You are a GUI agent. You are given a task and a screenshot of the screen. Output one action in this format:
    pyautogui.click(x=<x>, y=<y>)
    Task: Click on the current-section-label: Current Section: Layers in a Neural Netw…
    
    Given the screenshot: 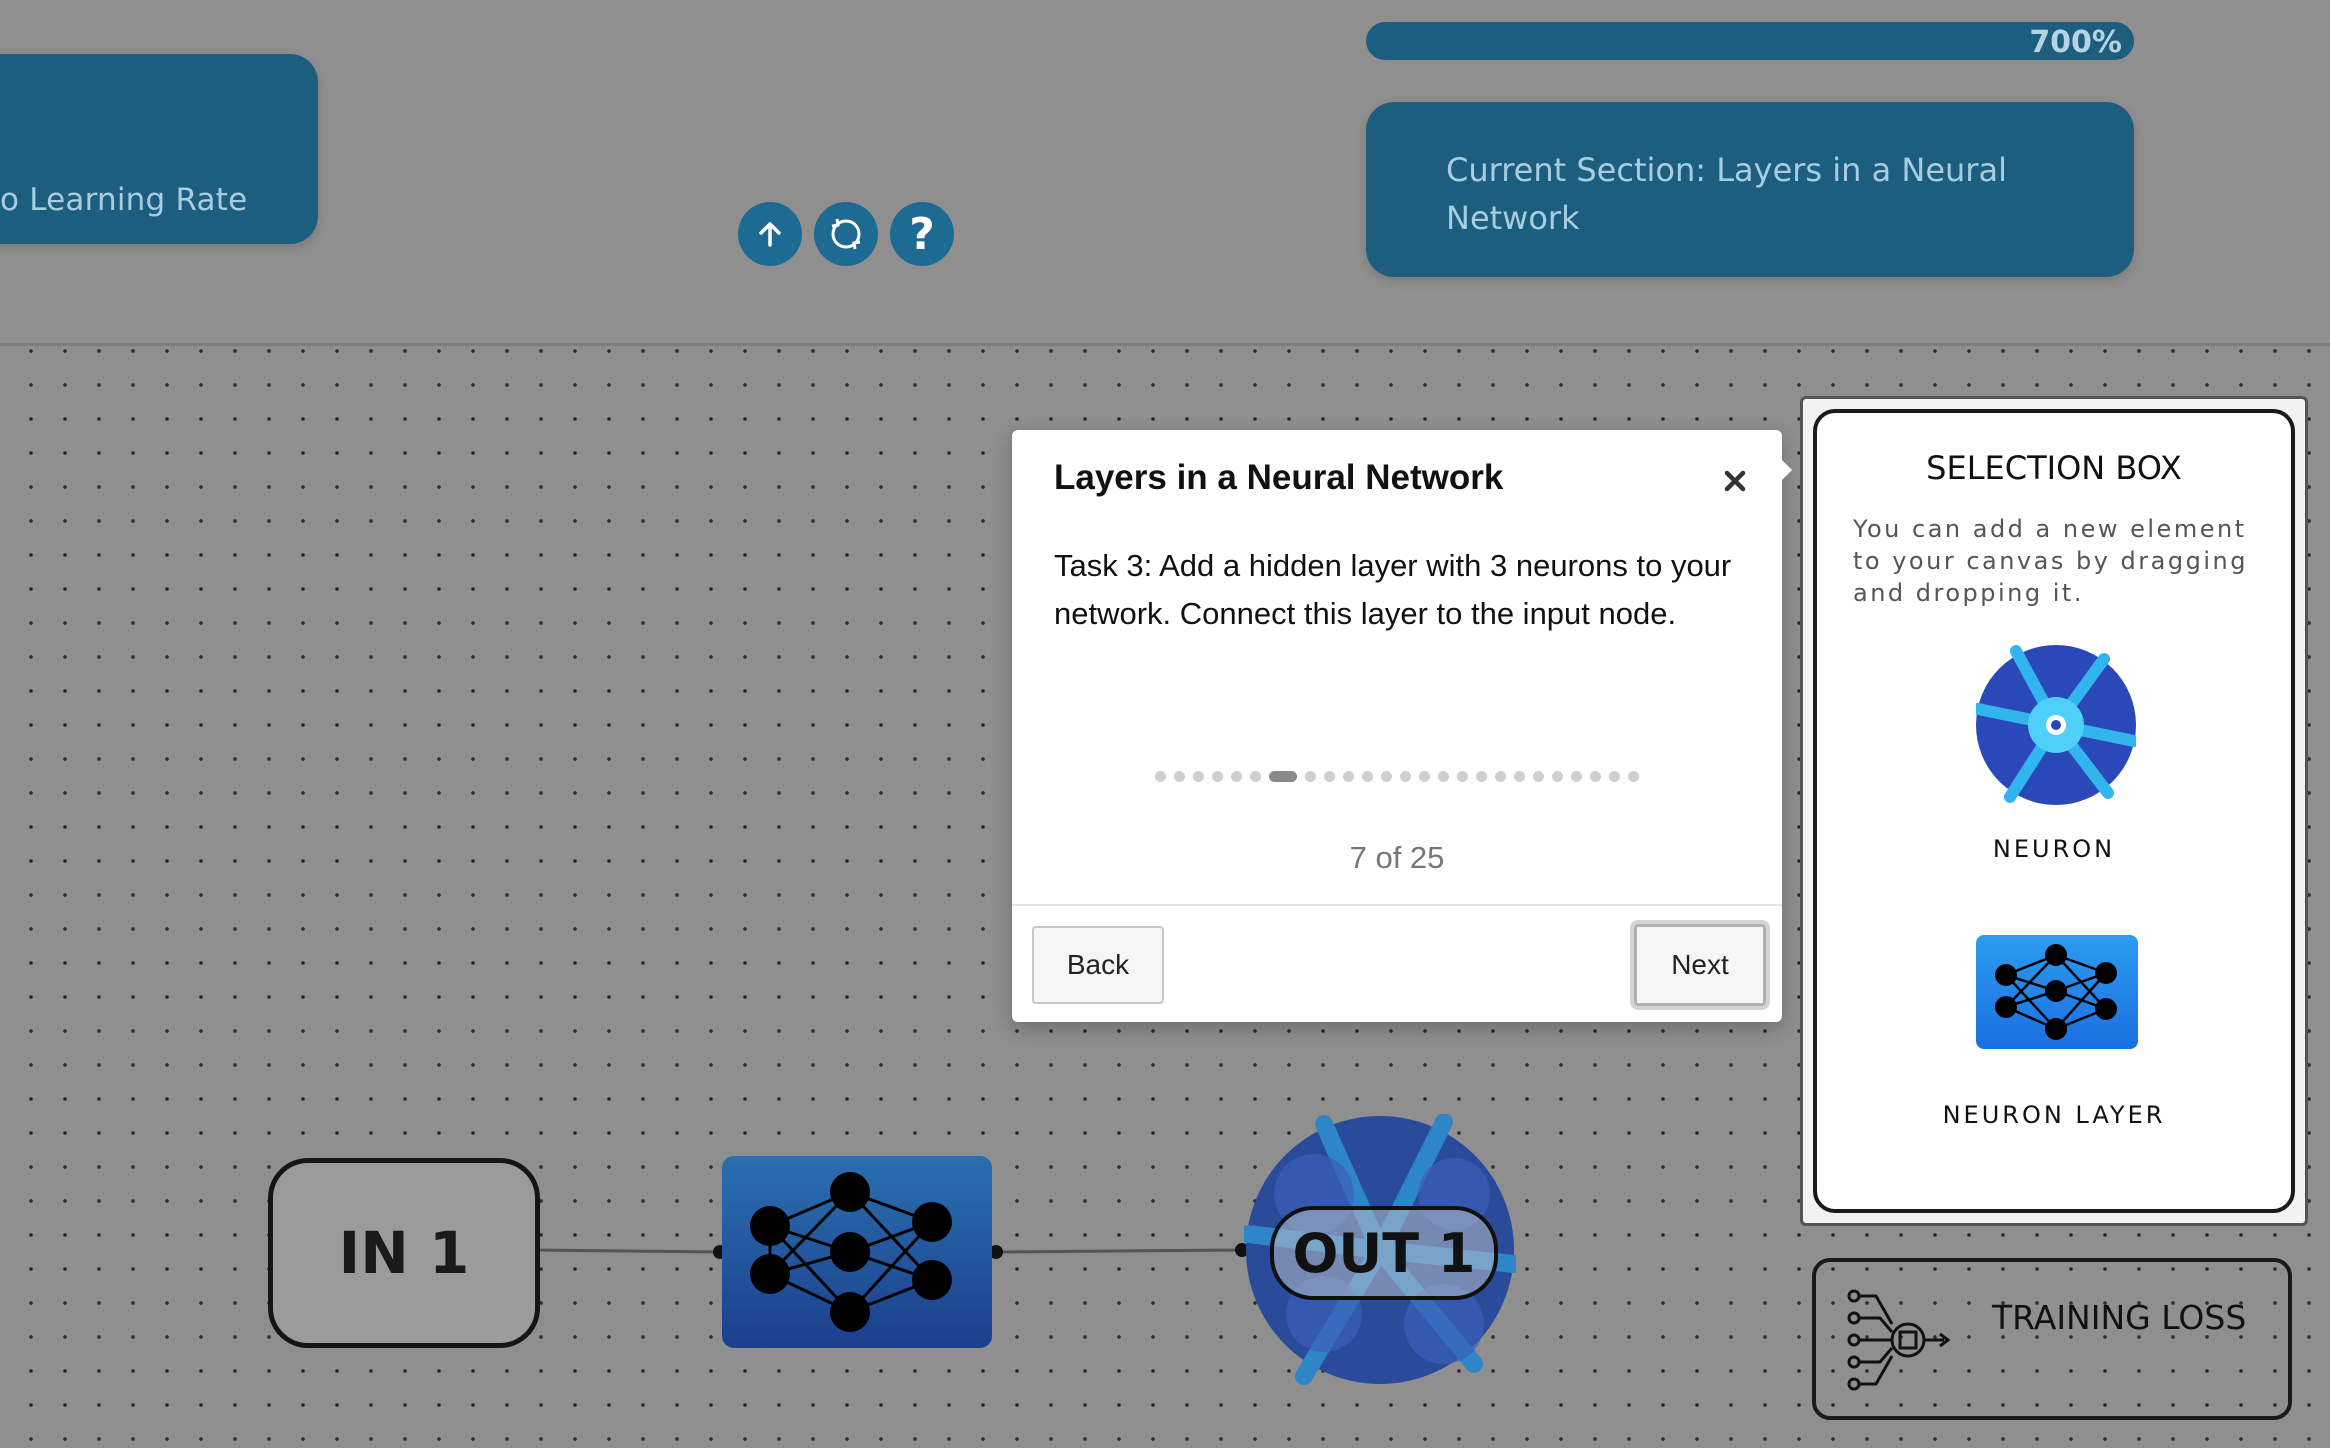 What is the action you would take?
    pyautogui.click(x=1726, y=194)
    